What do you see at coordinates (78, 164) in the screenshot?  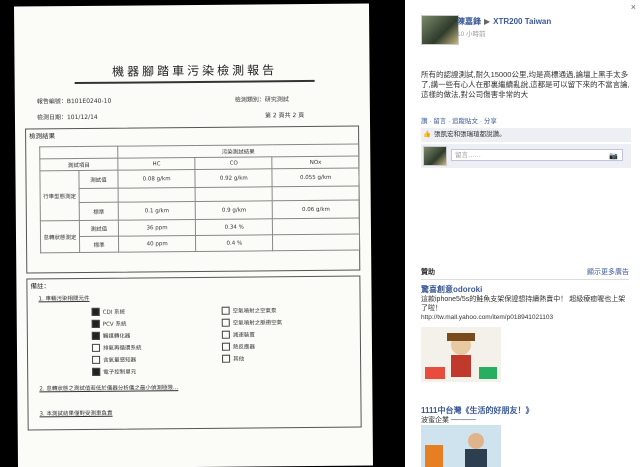 I see `col-header-item: 測試項目` at bounding box center [78, 164].